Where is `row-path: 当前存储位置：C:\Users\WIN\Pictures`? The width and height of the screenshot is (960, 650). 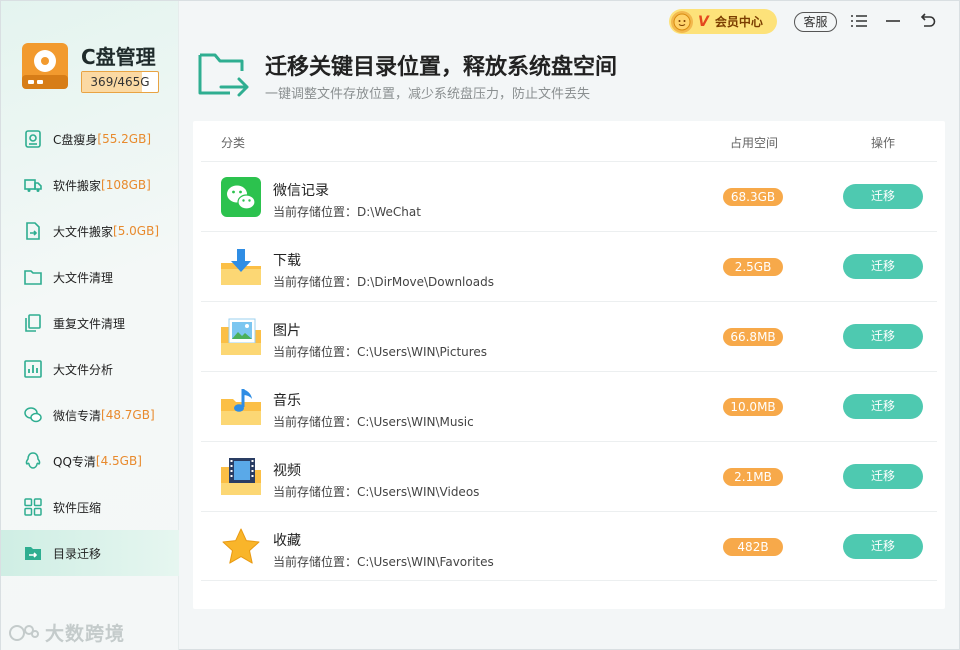 row-path: 当前存储位置：C:\Users\WIN\Pictures is located at coordinates (380, 352).